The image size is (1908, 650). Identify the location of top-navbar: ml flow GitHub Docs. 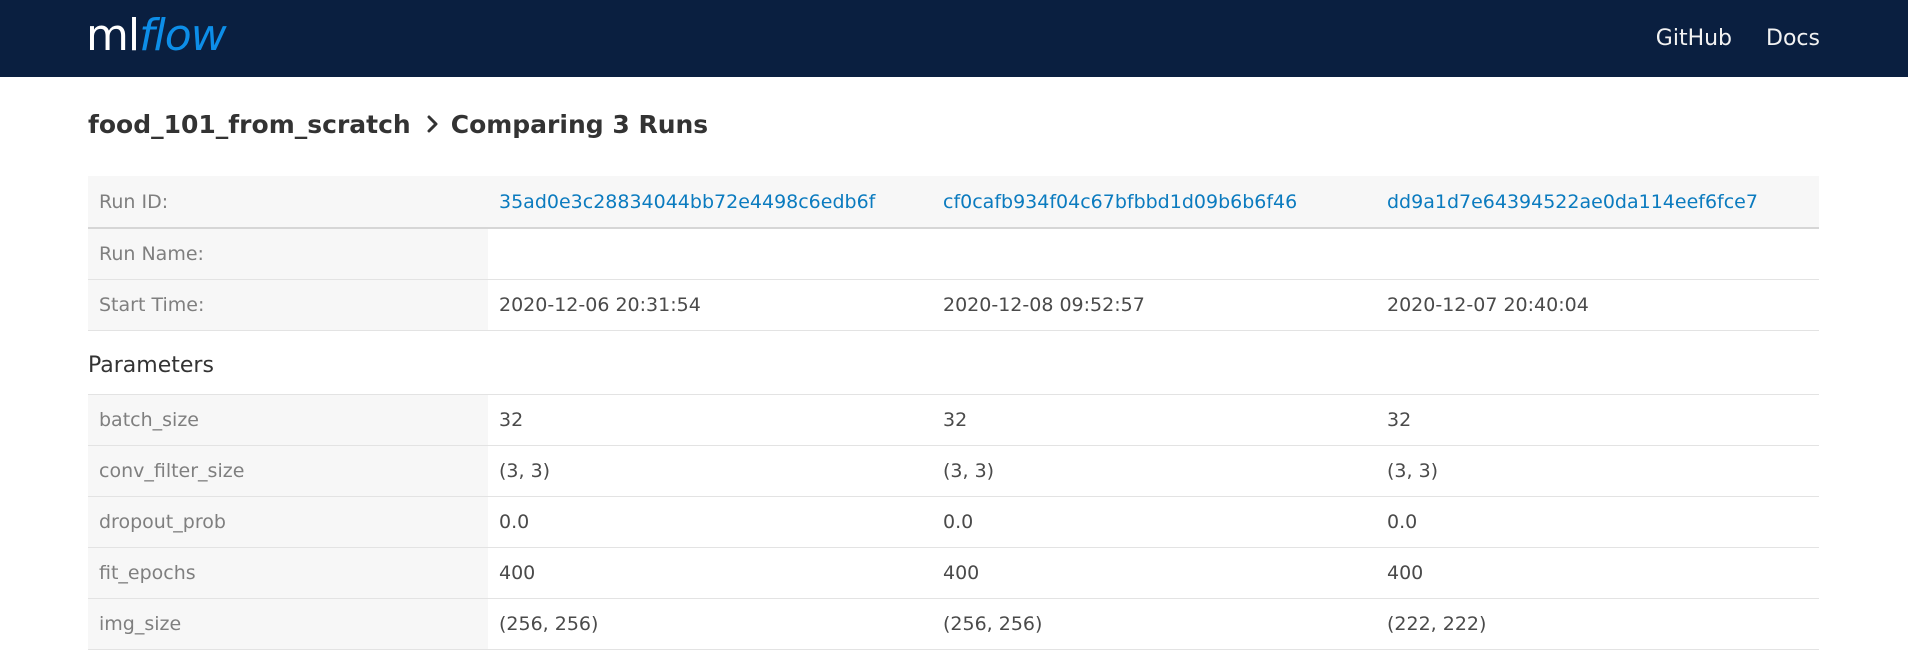
(954, 38).